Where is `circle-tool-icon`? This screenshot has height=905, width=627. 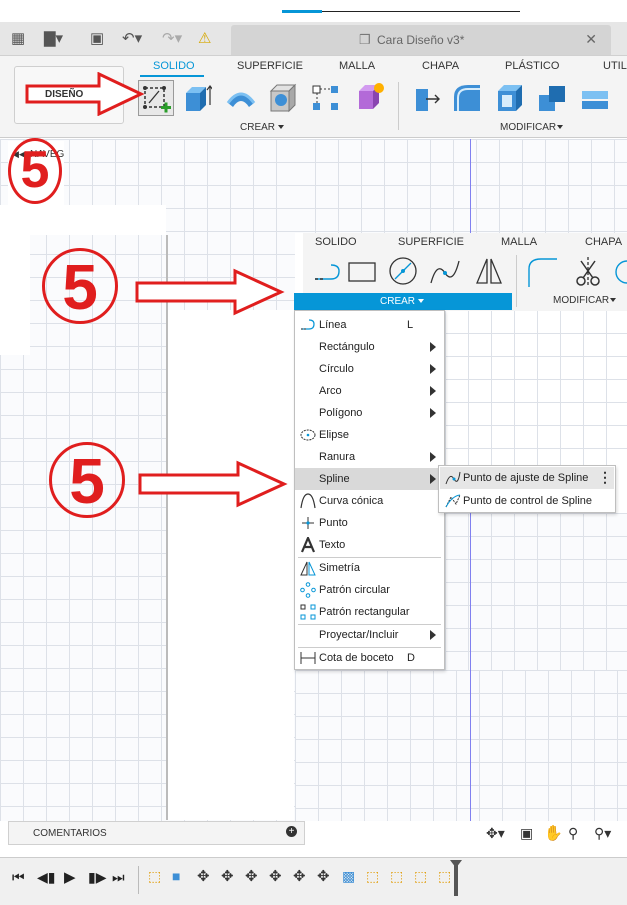
circle-tool-icon is located at coordinates (403, 271).